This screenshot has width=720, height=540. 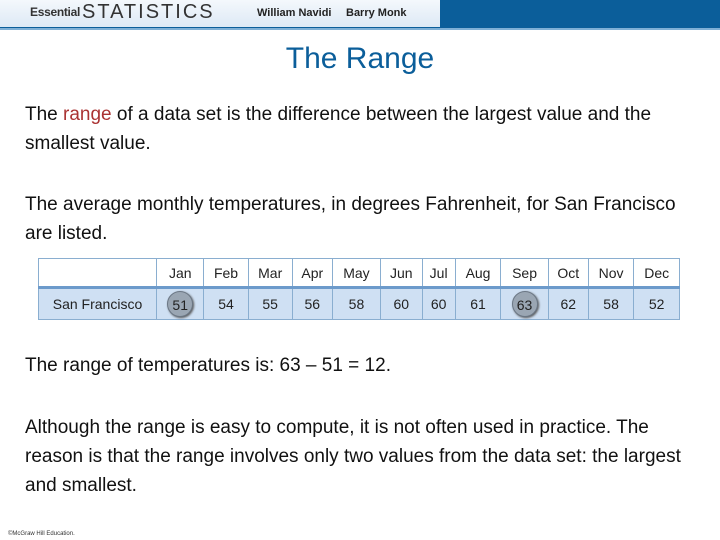 What do you see at coordinates (438, 273) in the screenshot?
I see `month-header: Jul` at bounding box center [438, 273].